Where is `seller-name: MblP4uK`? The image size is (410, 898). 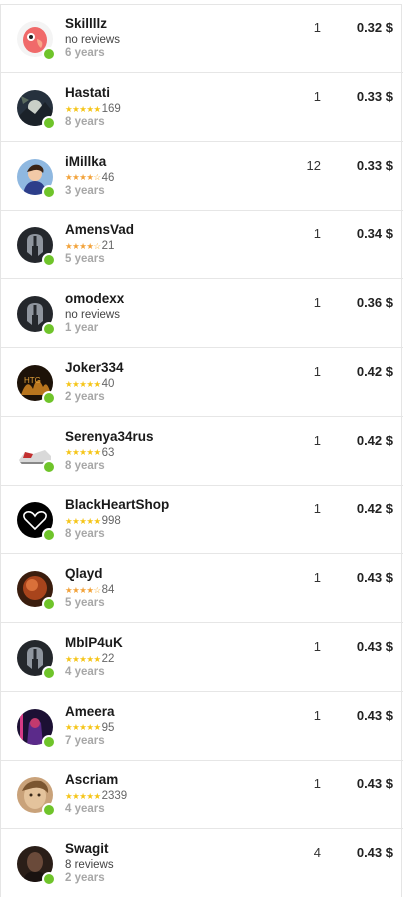
seller-name: MblP4uK is located at coordinates (94, 642).